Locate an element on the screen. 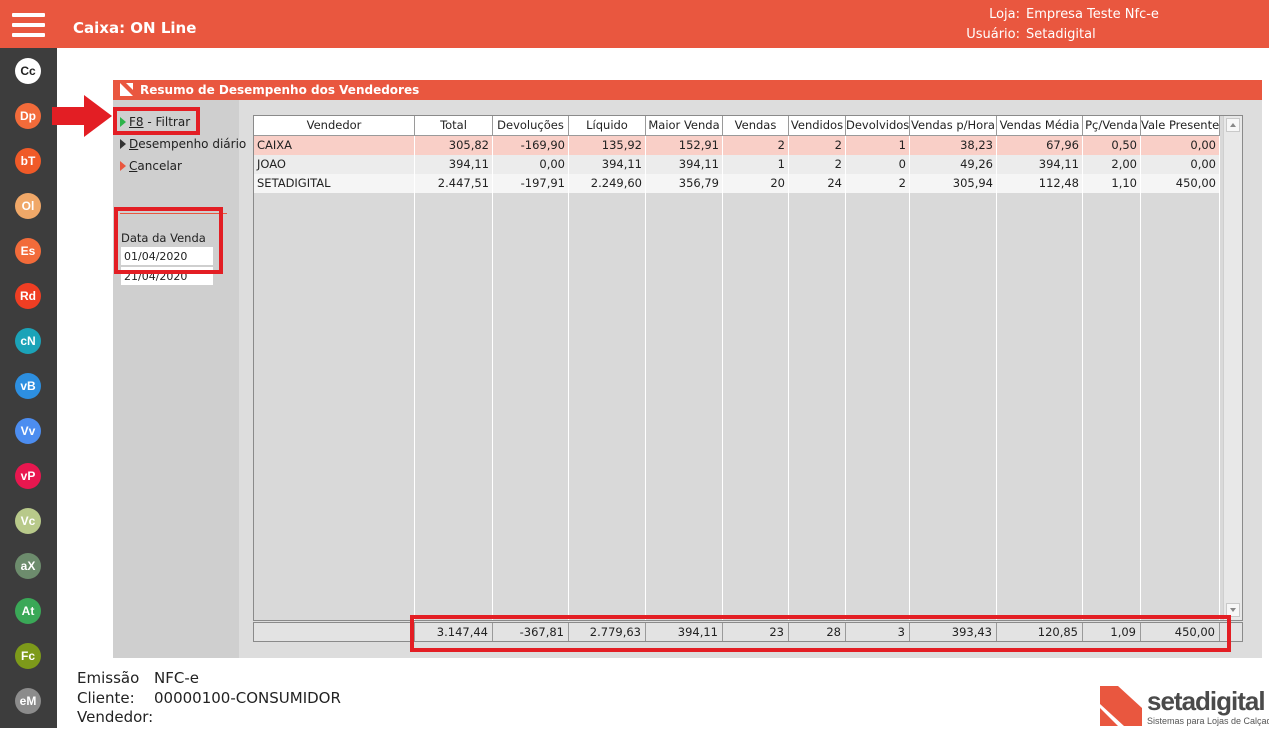 This screenshot has height=729, width=1269. column-header: Vale Presente is located at coordinates (1180, 126).